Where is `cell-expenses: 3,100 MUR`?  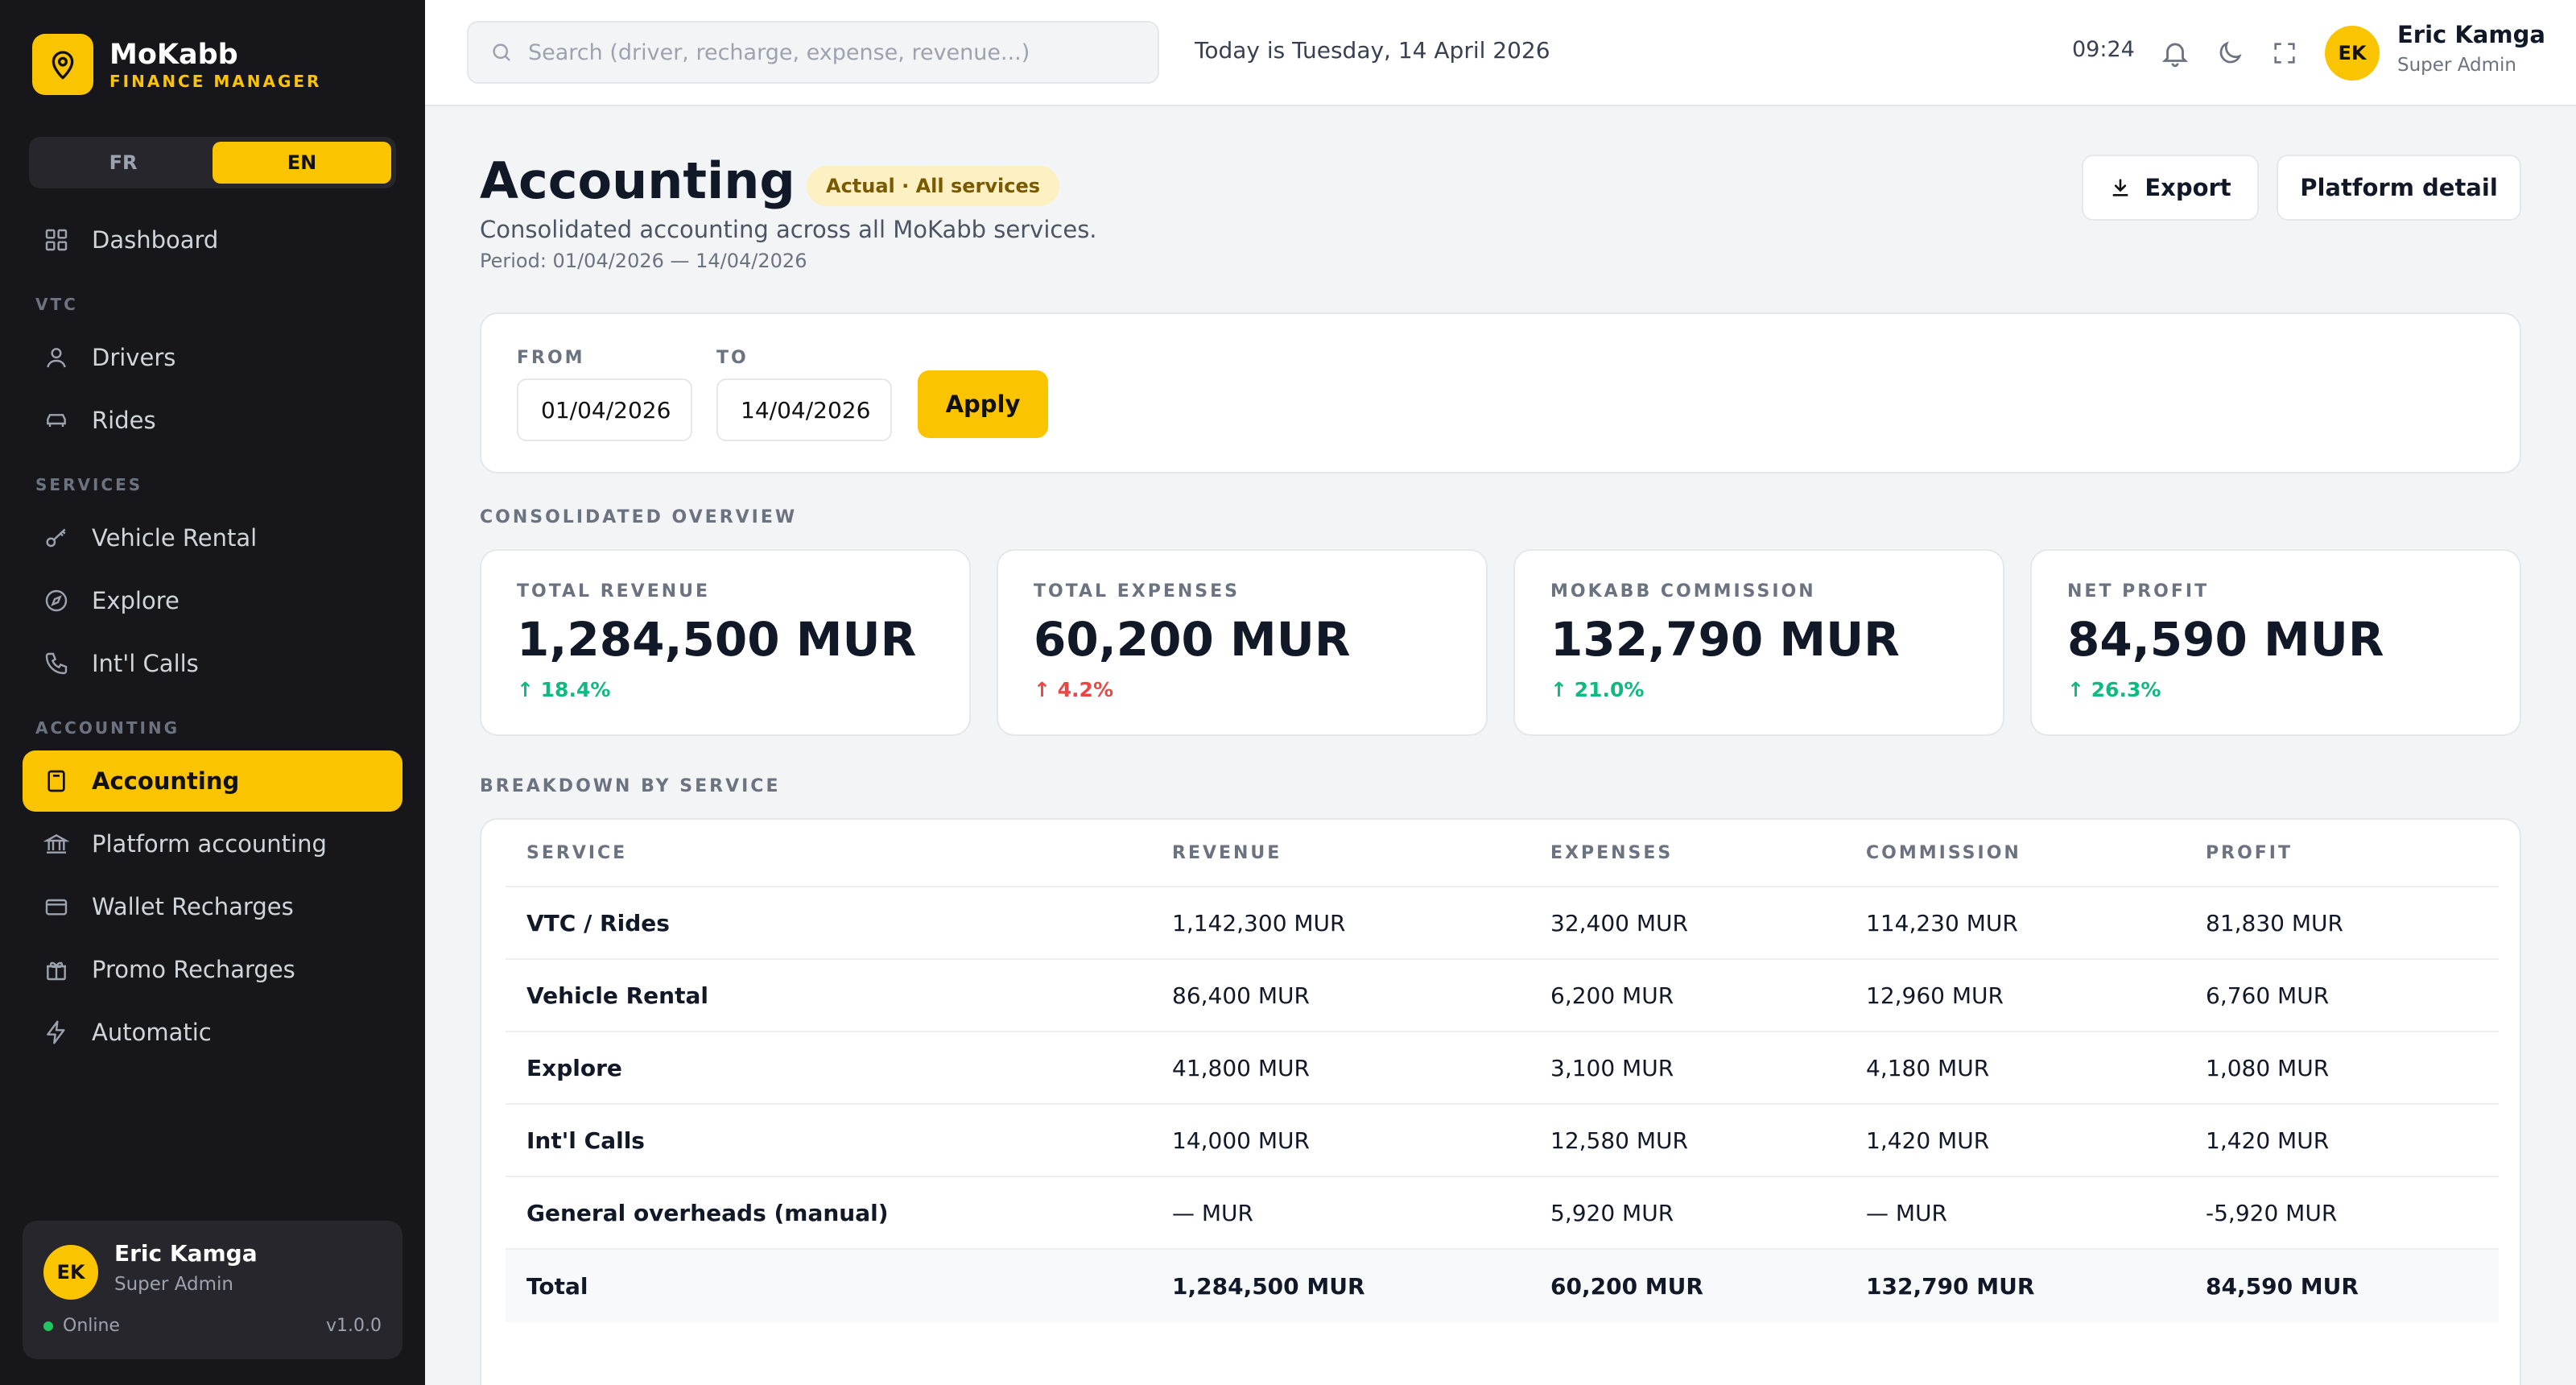
cell-expenses: 3,100 MUR is located at coordinates (1612, 1067).